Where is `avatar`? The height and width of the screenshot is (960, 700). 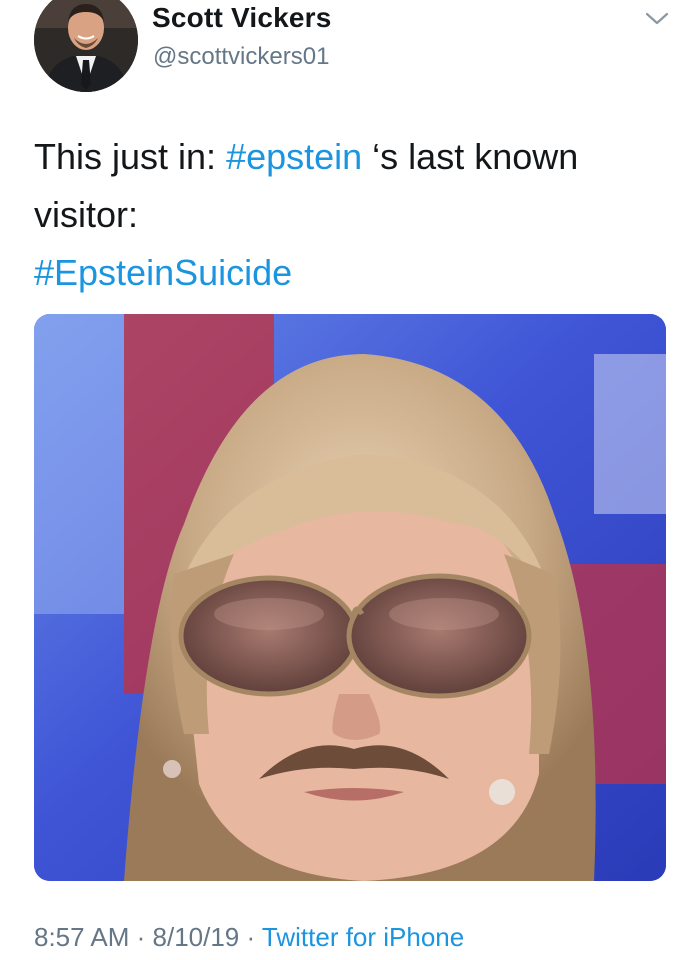 avatar is located at coordinates (86, 46).